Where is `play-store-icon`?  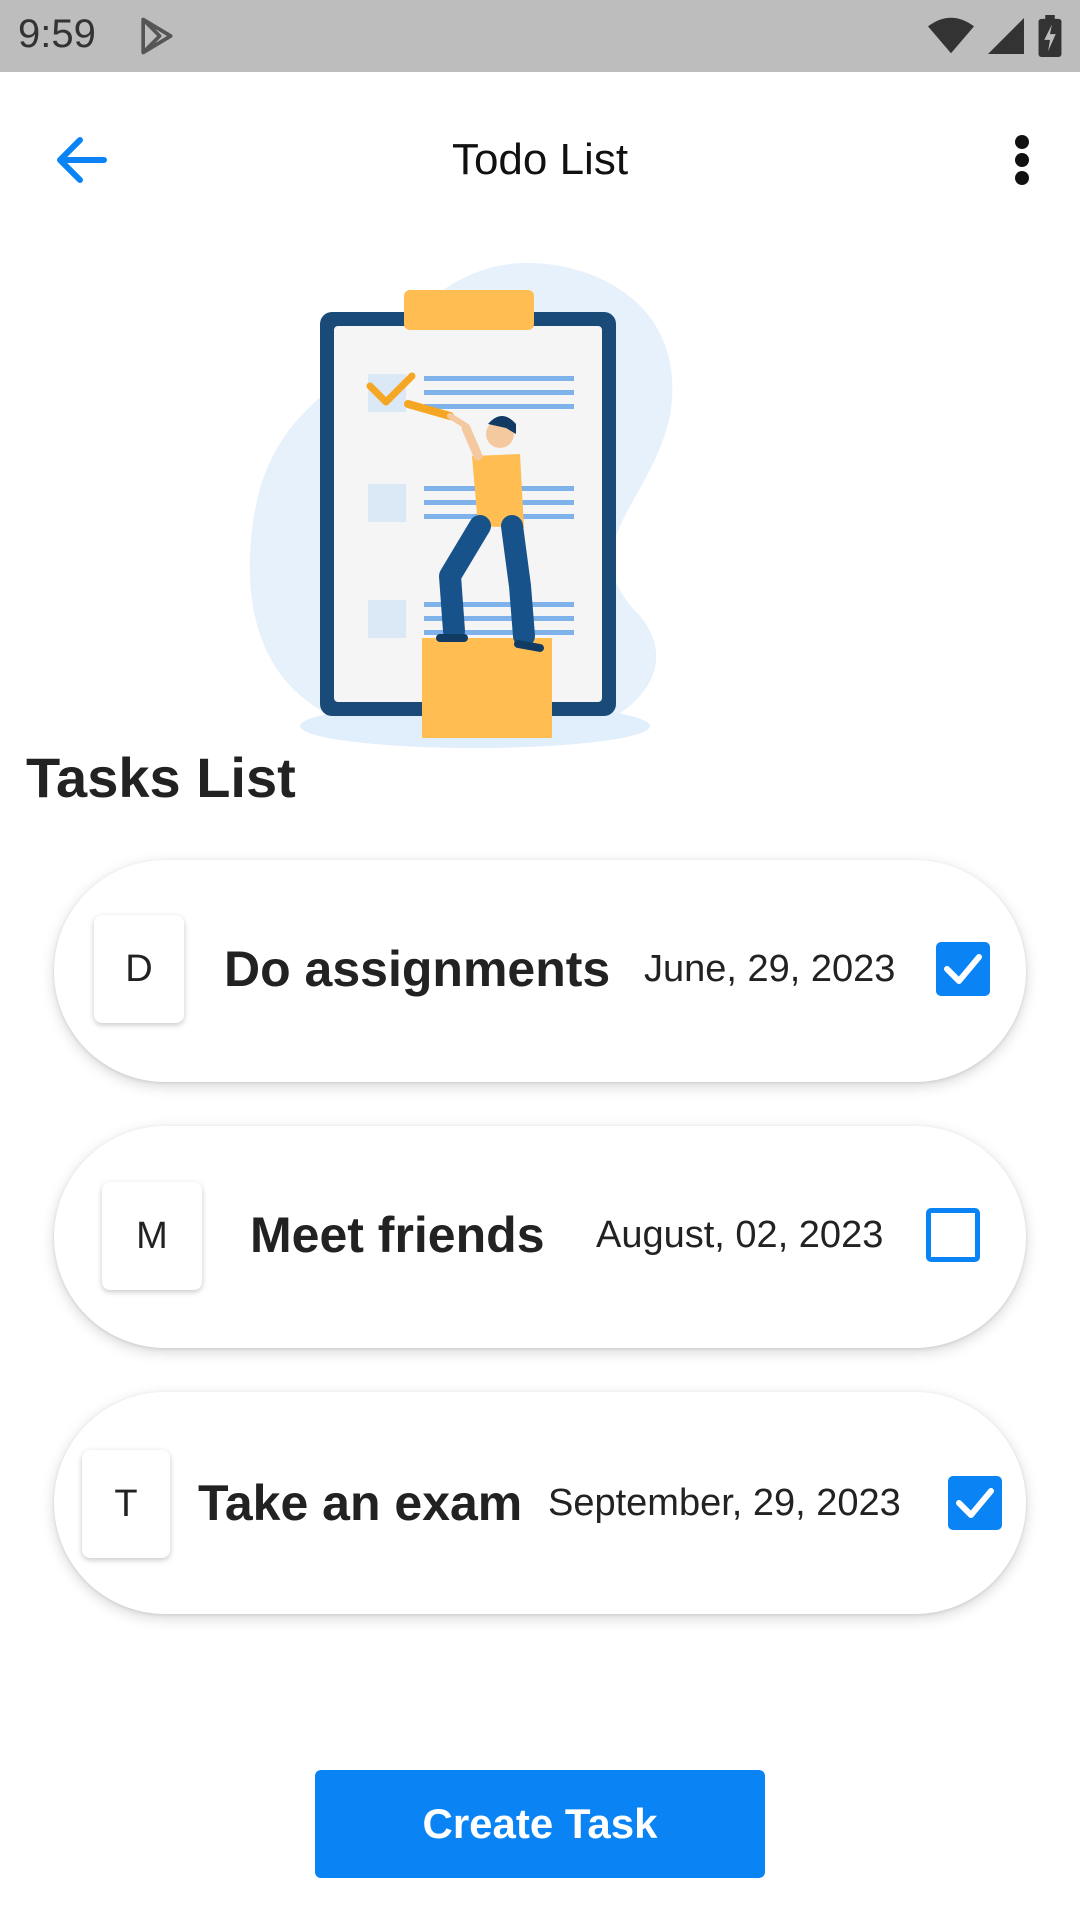
play-store-icon is located at coordinates (157, 36).